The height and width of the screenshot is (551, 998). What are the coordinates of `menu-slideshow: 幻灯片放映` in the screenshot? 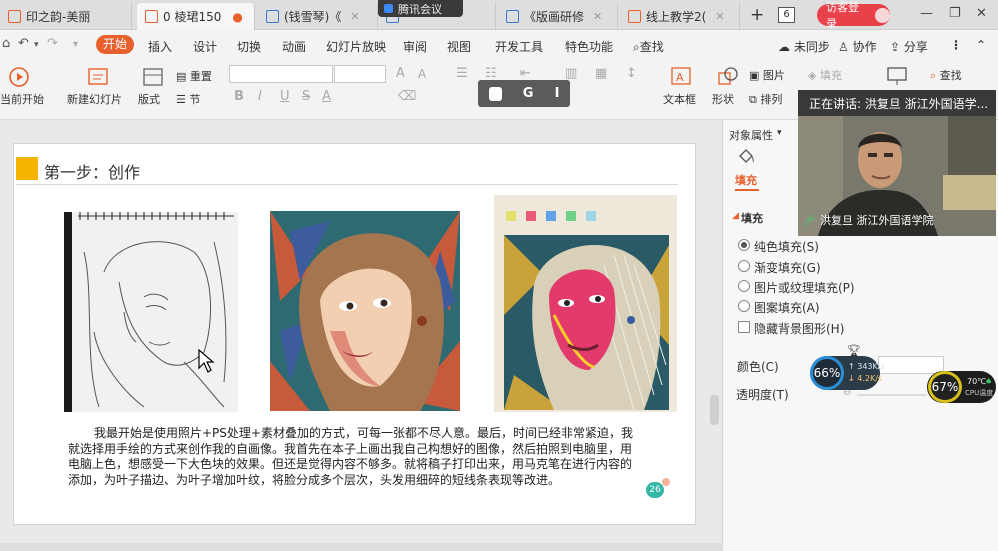 It's located at (356, 46).